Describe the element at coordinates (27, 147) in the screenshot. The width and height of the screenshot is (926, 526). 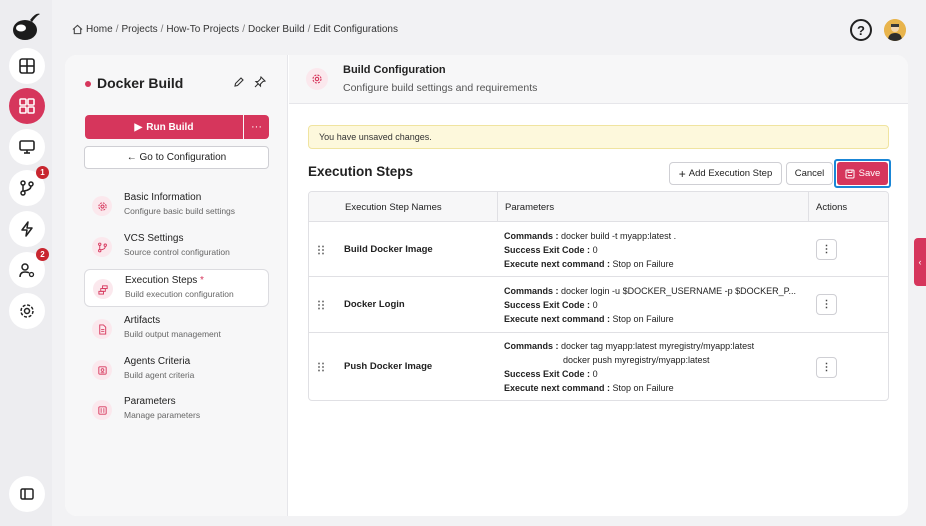
I see `rail-agents-button` at that location.